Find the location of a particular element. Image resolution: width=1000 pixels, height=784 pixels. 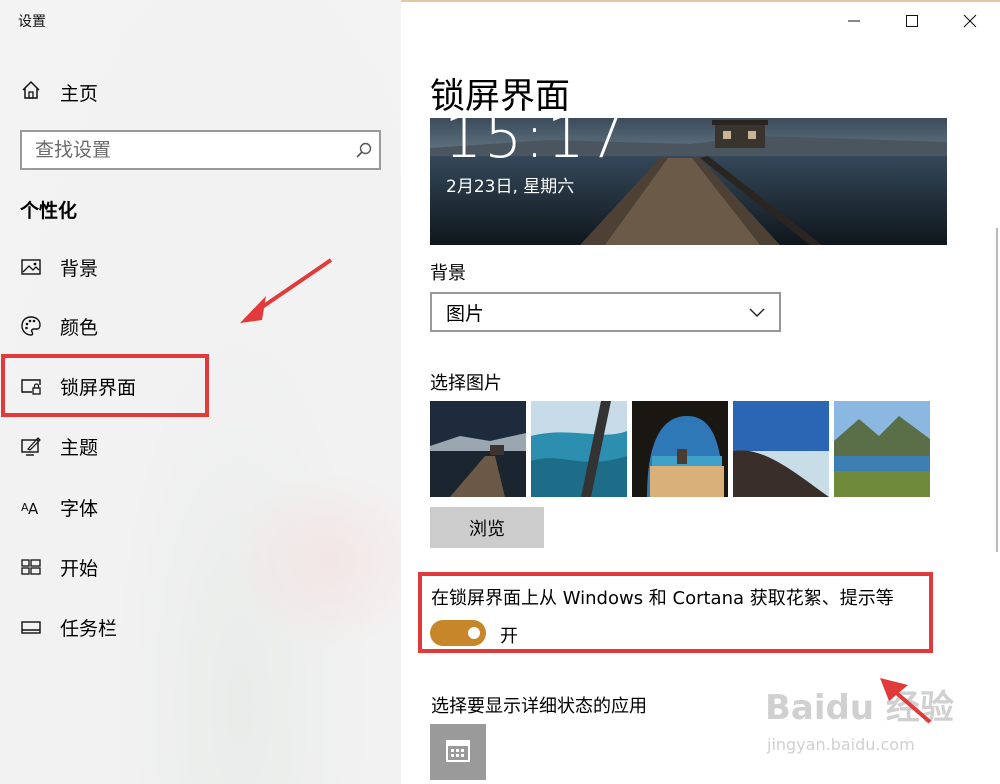

close-icon is located at coordinates (970, 21).